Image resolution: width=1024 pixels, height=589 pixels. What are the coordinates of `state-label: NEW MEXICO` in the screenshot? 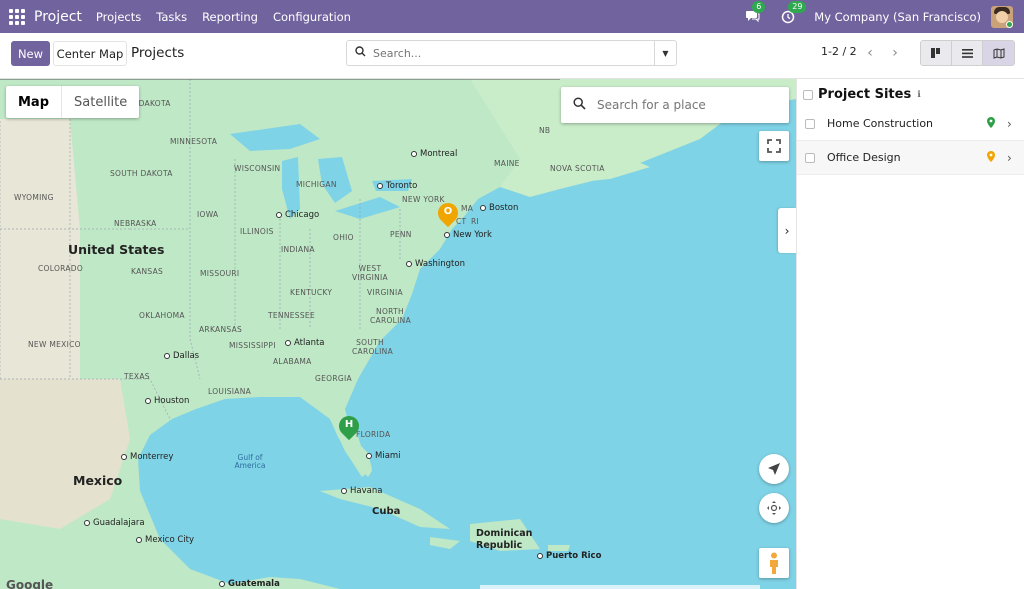 It's located at (54, 344).